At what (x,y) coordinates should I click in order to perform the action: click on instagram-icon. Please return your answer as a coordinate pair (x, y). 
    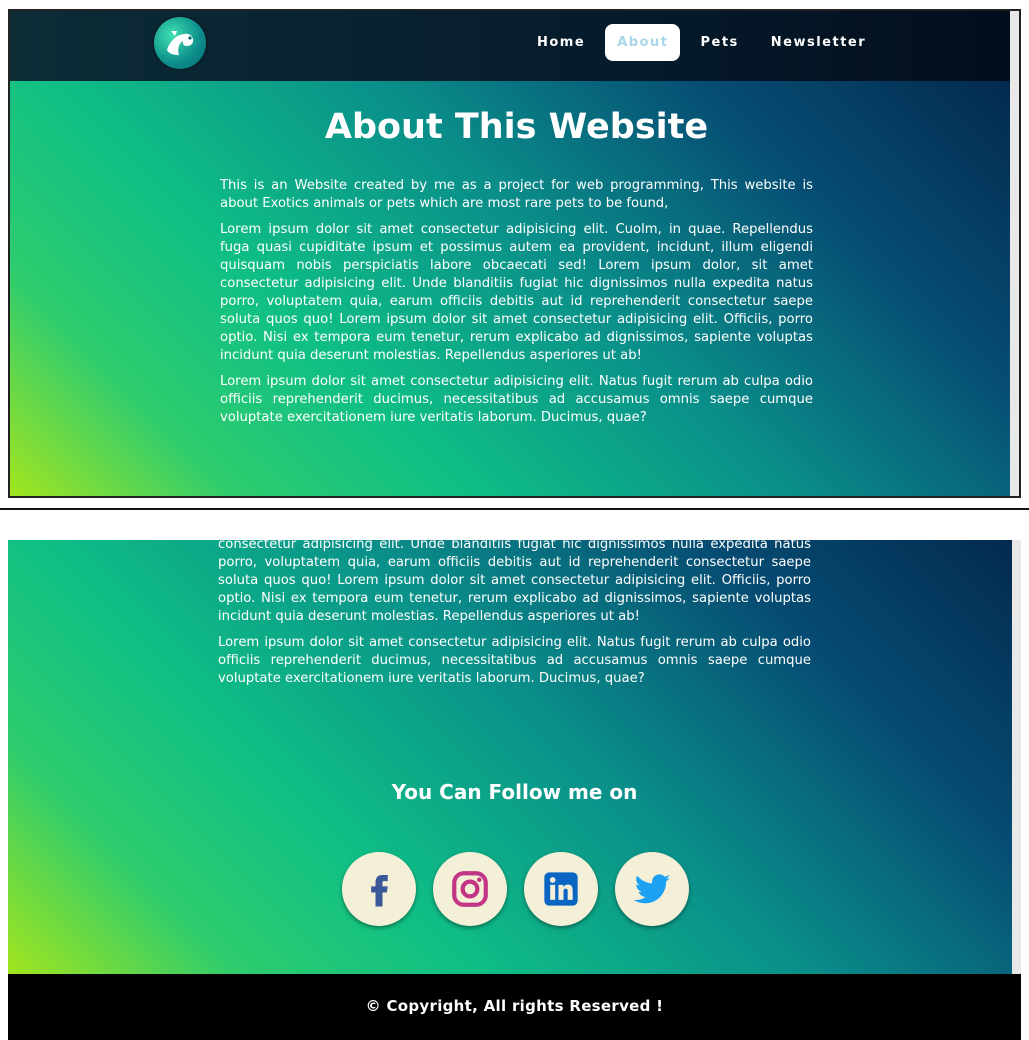
    Looking at the image, I should click on (470, 889).